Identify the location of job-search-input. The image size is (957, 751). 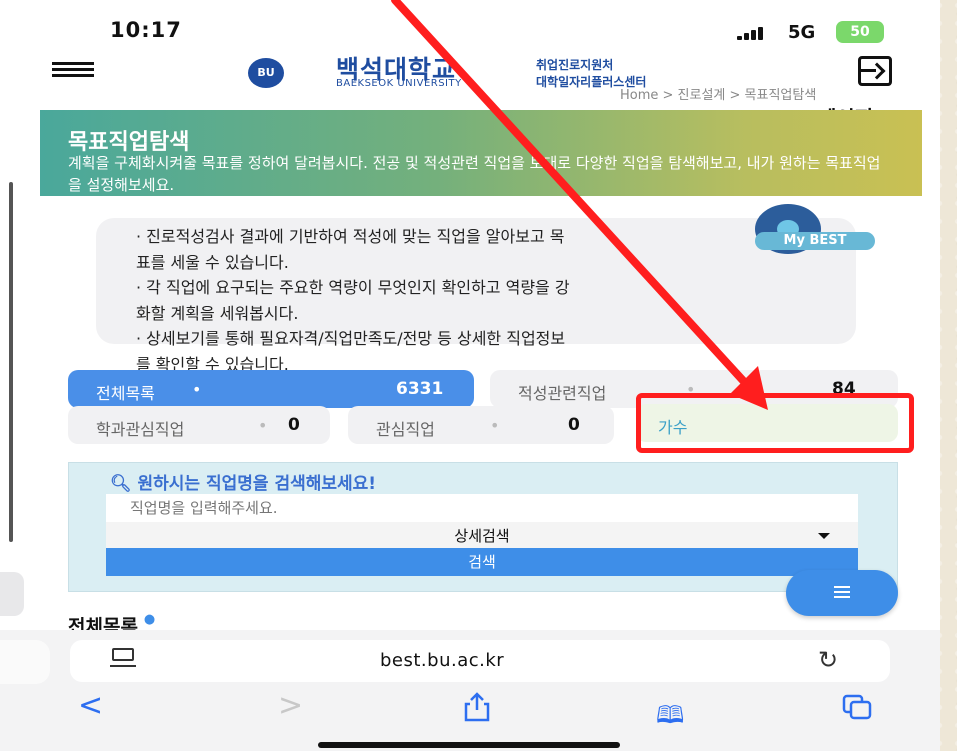
(482, 508).